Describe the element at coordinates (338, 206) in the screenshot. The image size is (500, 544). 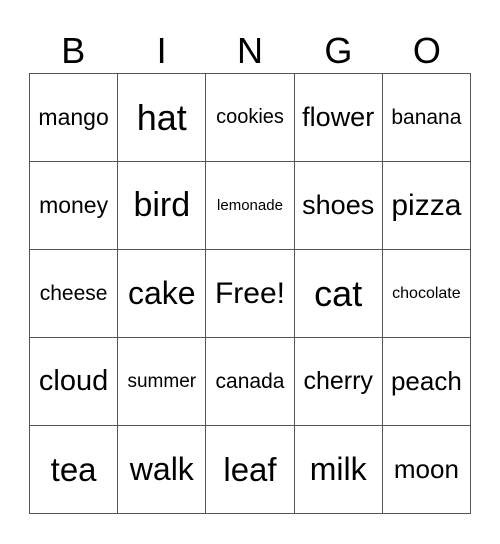
I see `bingo-cell: shoes` at that location.